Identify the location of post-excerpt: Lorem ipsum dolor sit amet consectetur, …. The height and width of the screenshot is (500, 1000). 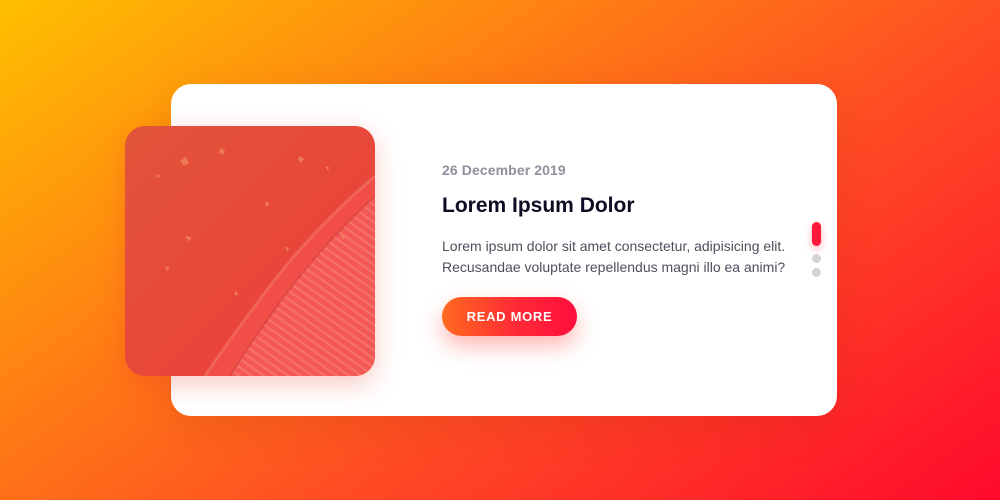
(614, 256).